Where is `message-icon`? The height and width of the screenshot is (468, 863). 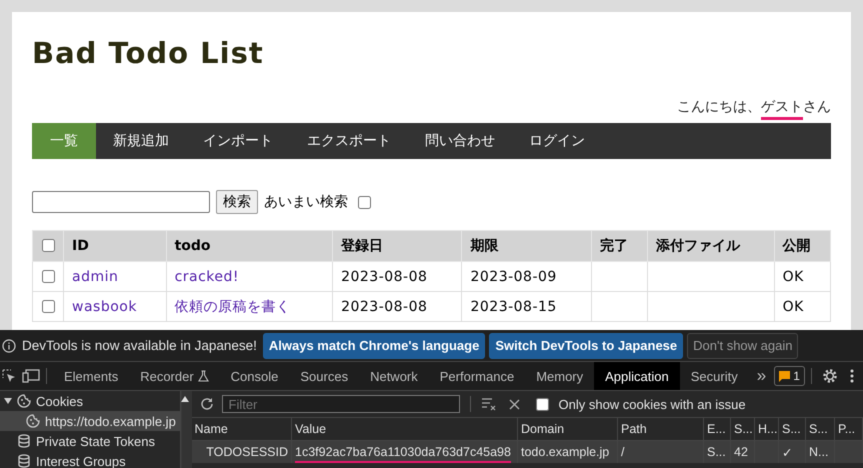
message-icon is located at coordinates (784, 376).